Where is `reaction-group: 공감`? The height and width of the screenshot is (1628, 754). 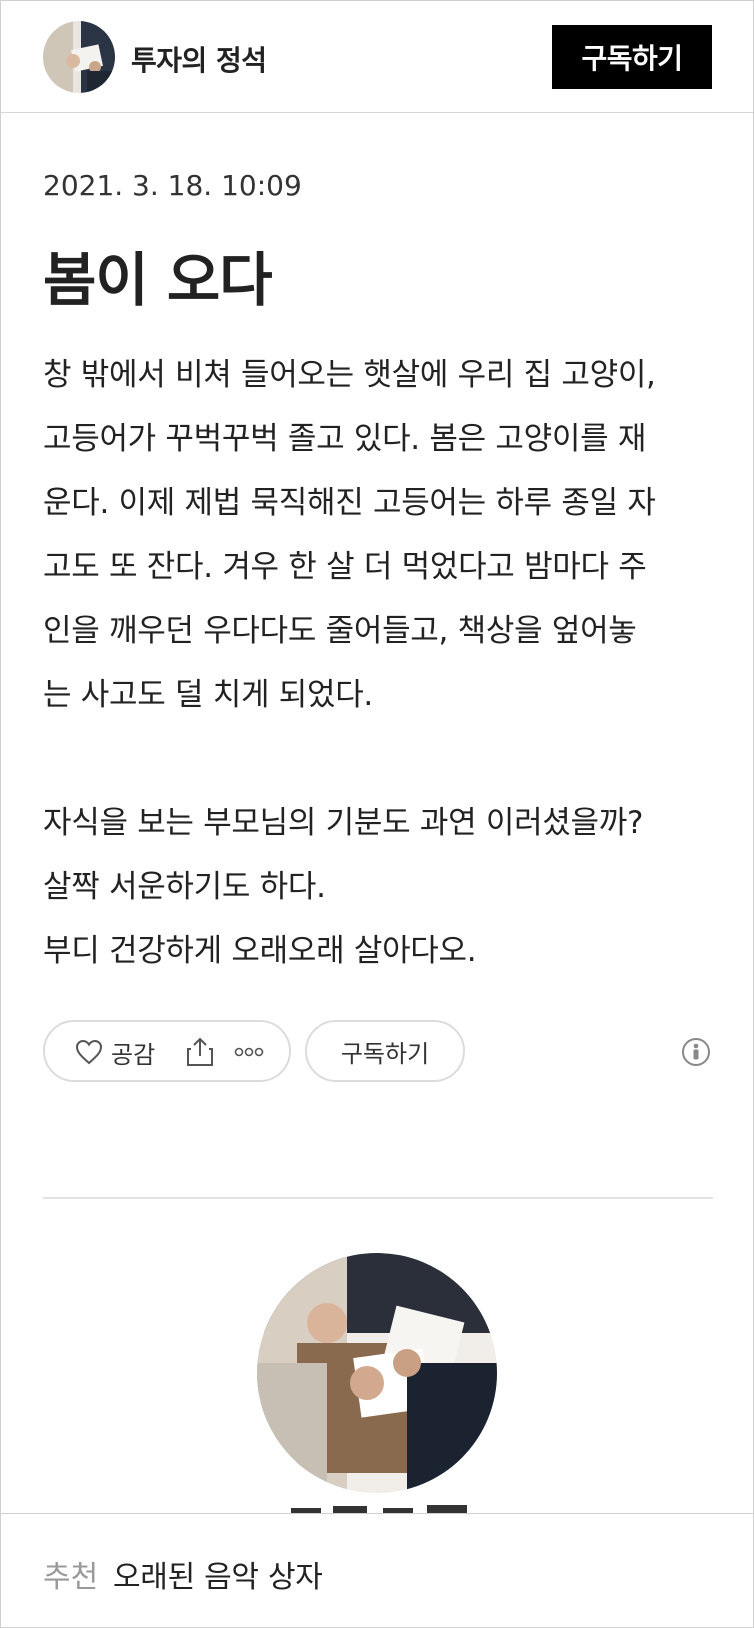 reaction-group: 공감 is located at coordinates (167, 1051).